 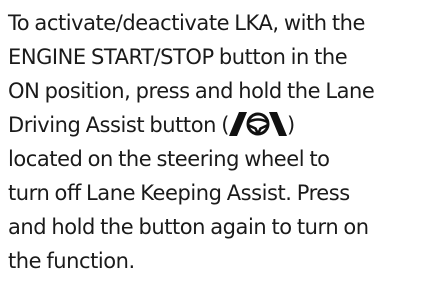 What do you see at coordinates (191, 91) in the screenshot?
I see `paragraph-line-3: ON position, press and hold the Lane` at bounding box center [191, 91].